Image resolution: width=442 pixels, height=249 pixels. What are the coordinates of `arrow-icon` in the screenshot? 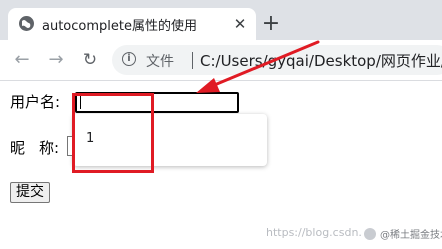 It's located at (258, 66).